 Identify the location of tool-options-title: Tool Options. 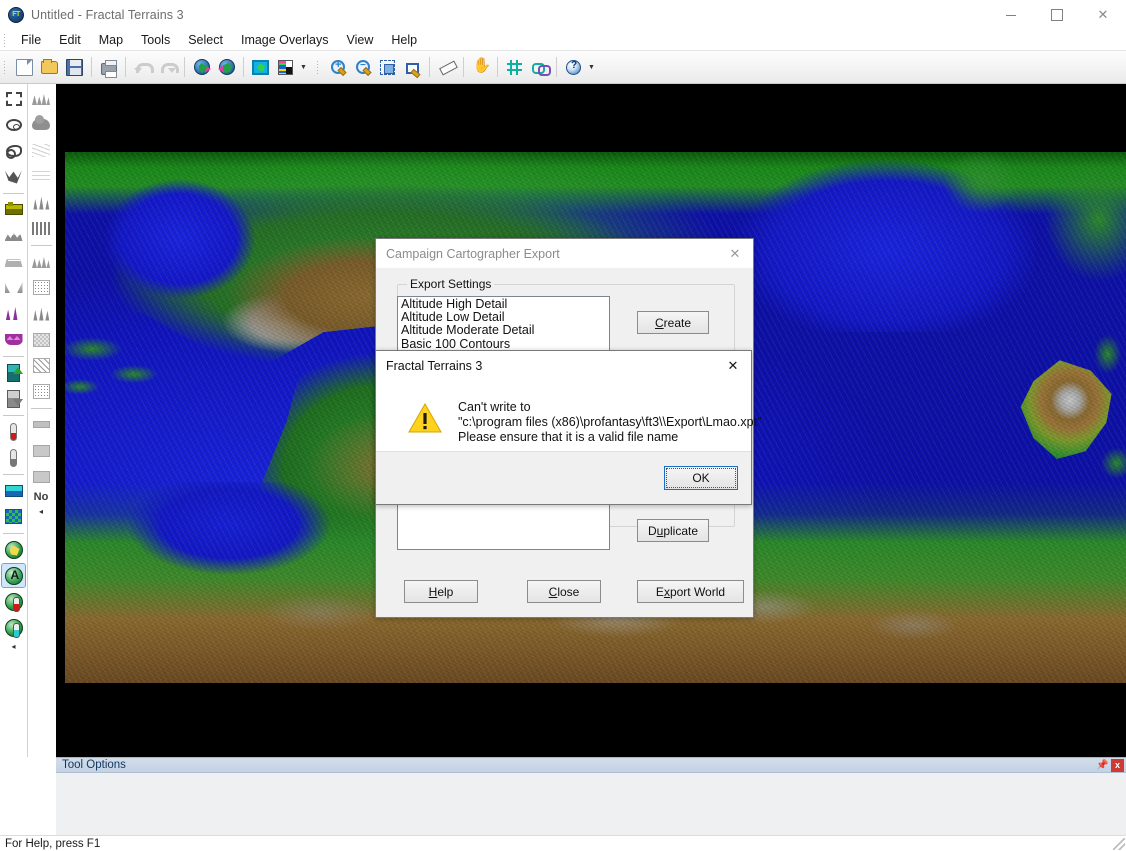
(94, 765).